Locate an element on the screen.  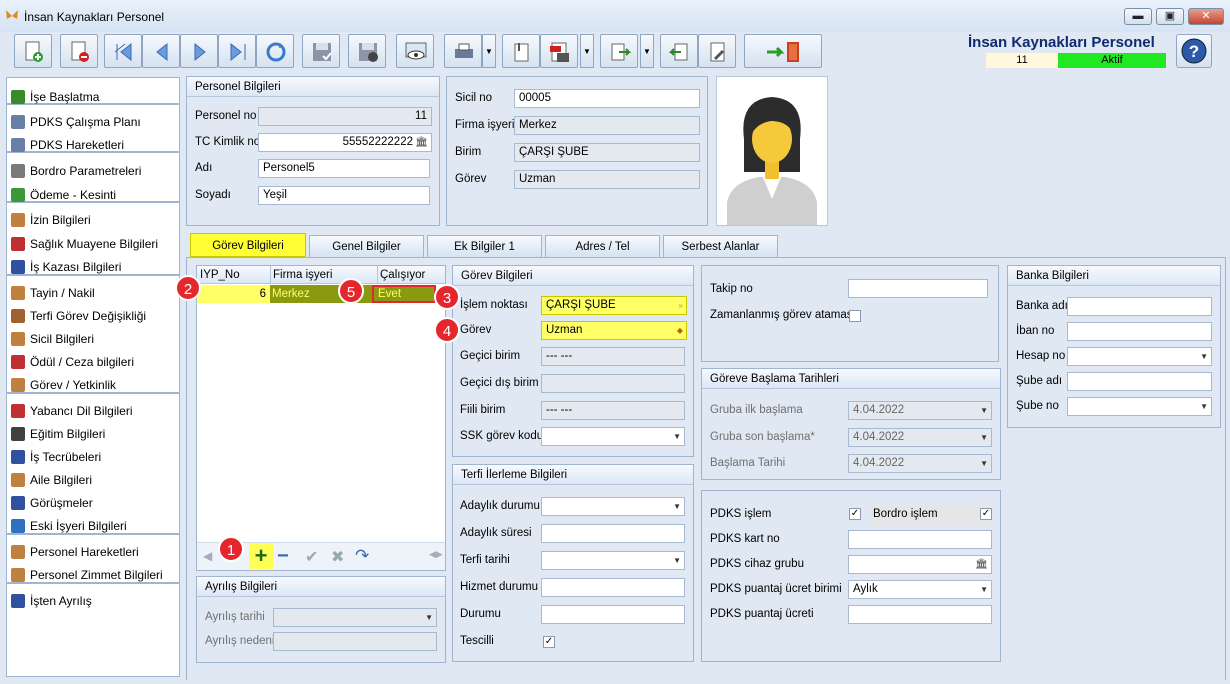
banka-adi-field is located at coordinates (1139, 306).